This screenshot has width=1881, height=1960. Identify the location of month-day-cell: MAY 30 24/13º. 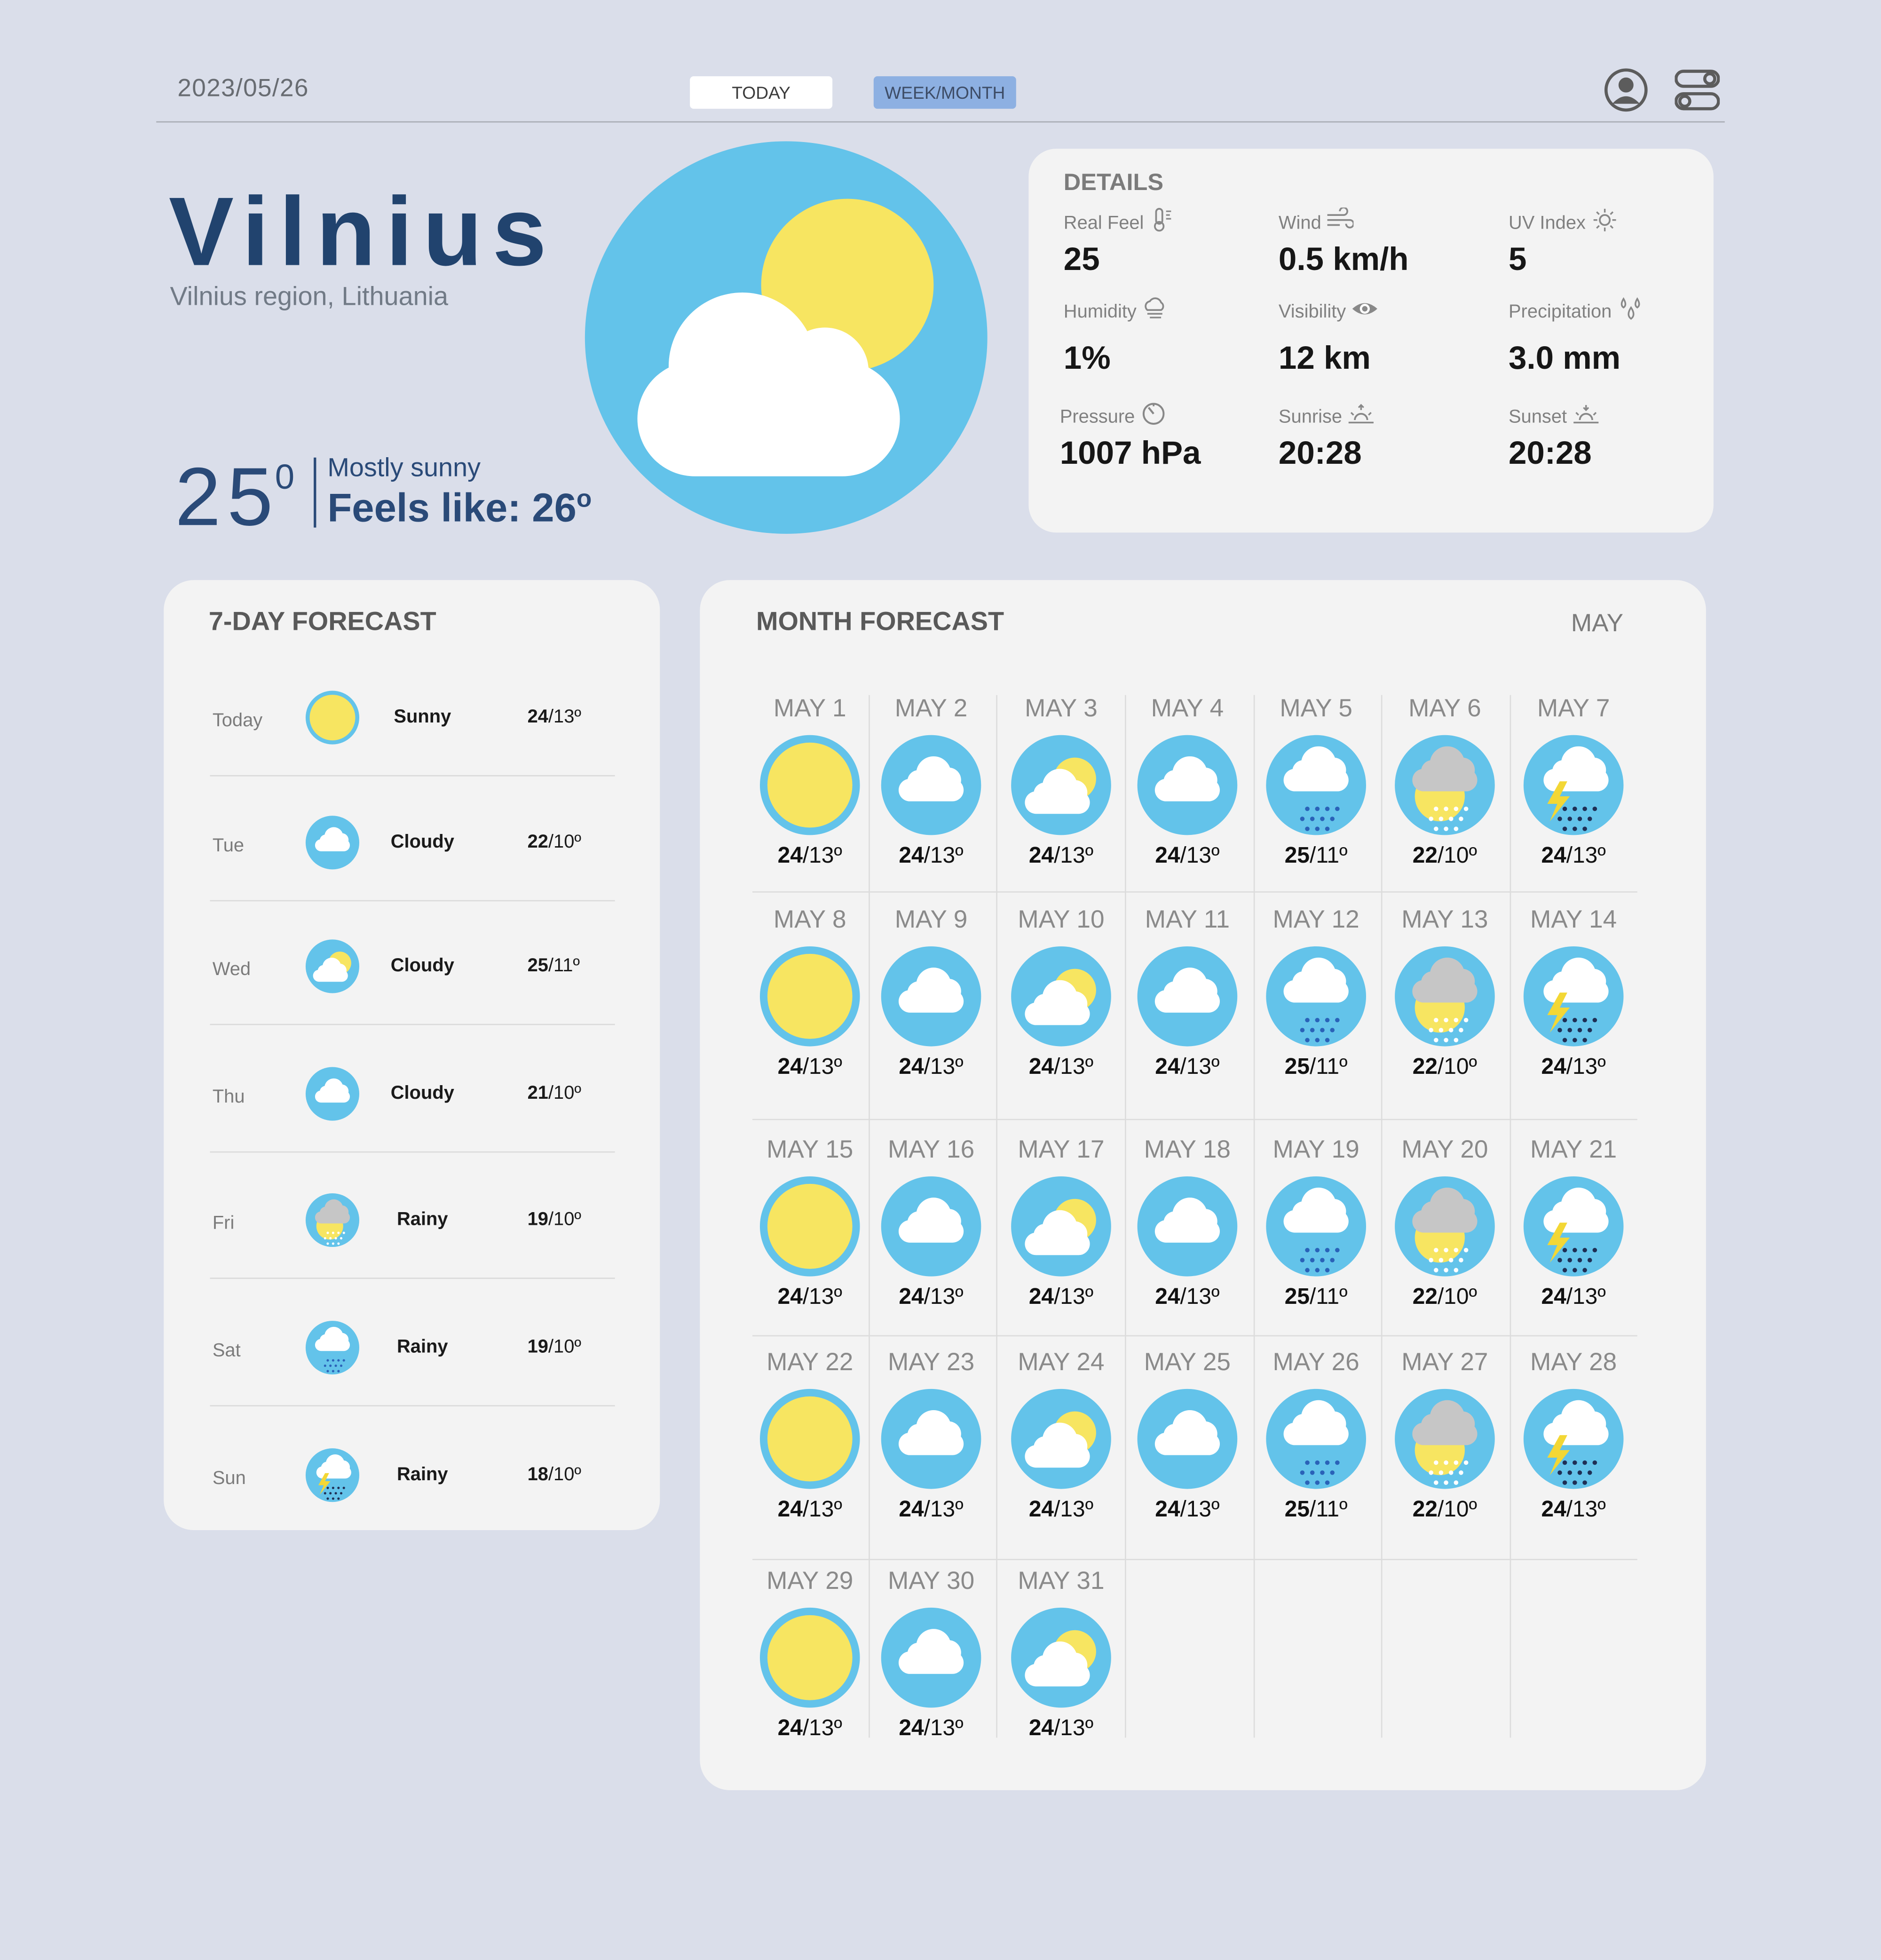
(932, 1654).